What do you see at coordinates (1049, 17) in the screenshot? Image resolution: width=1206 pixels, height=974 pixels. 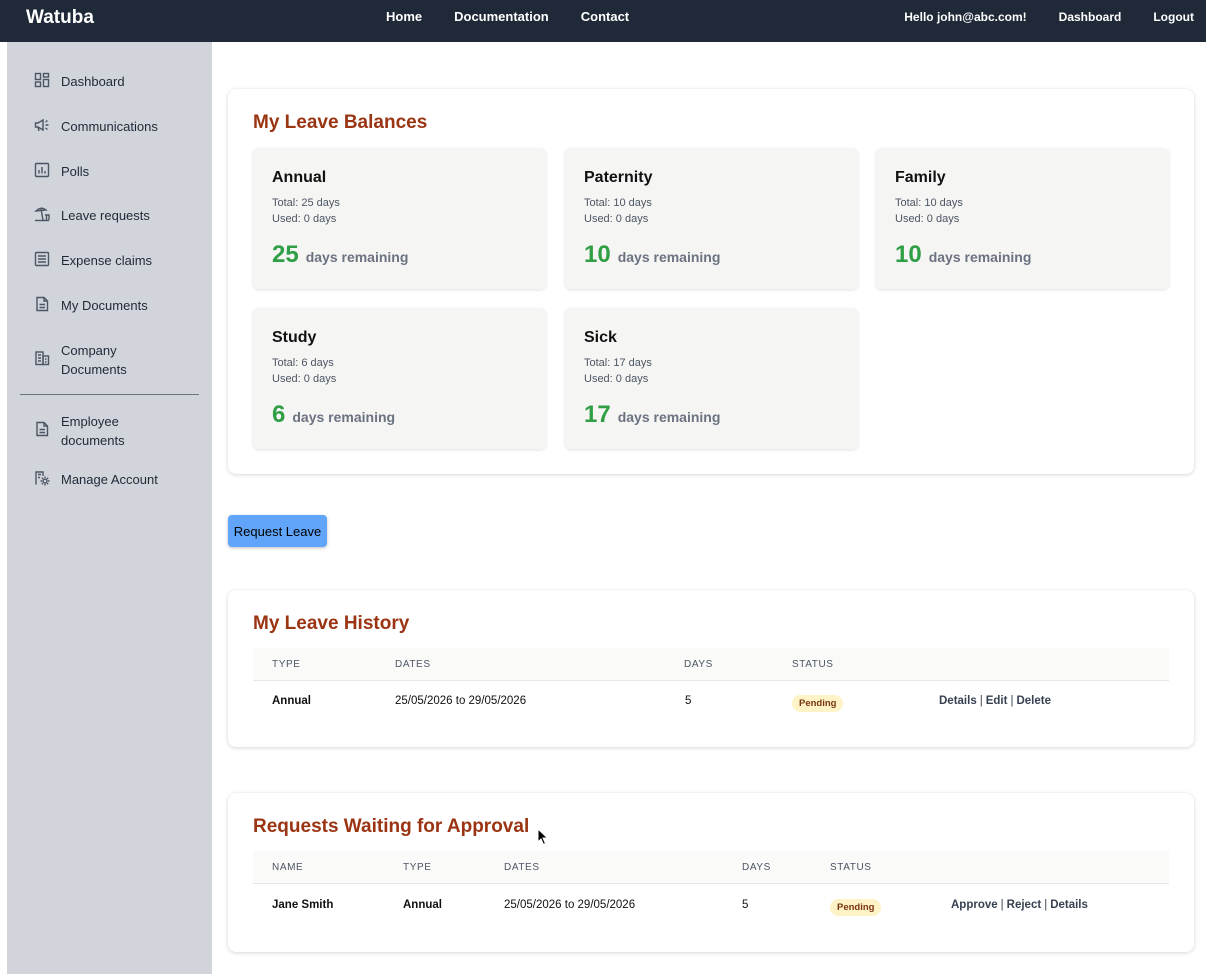 I see `user-menu: Hello john@abc.com! Dashboard Logout` at bounding box center [1049, 17].